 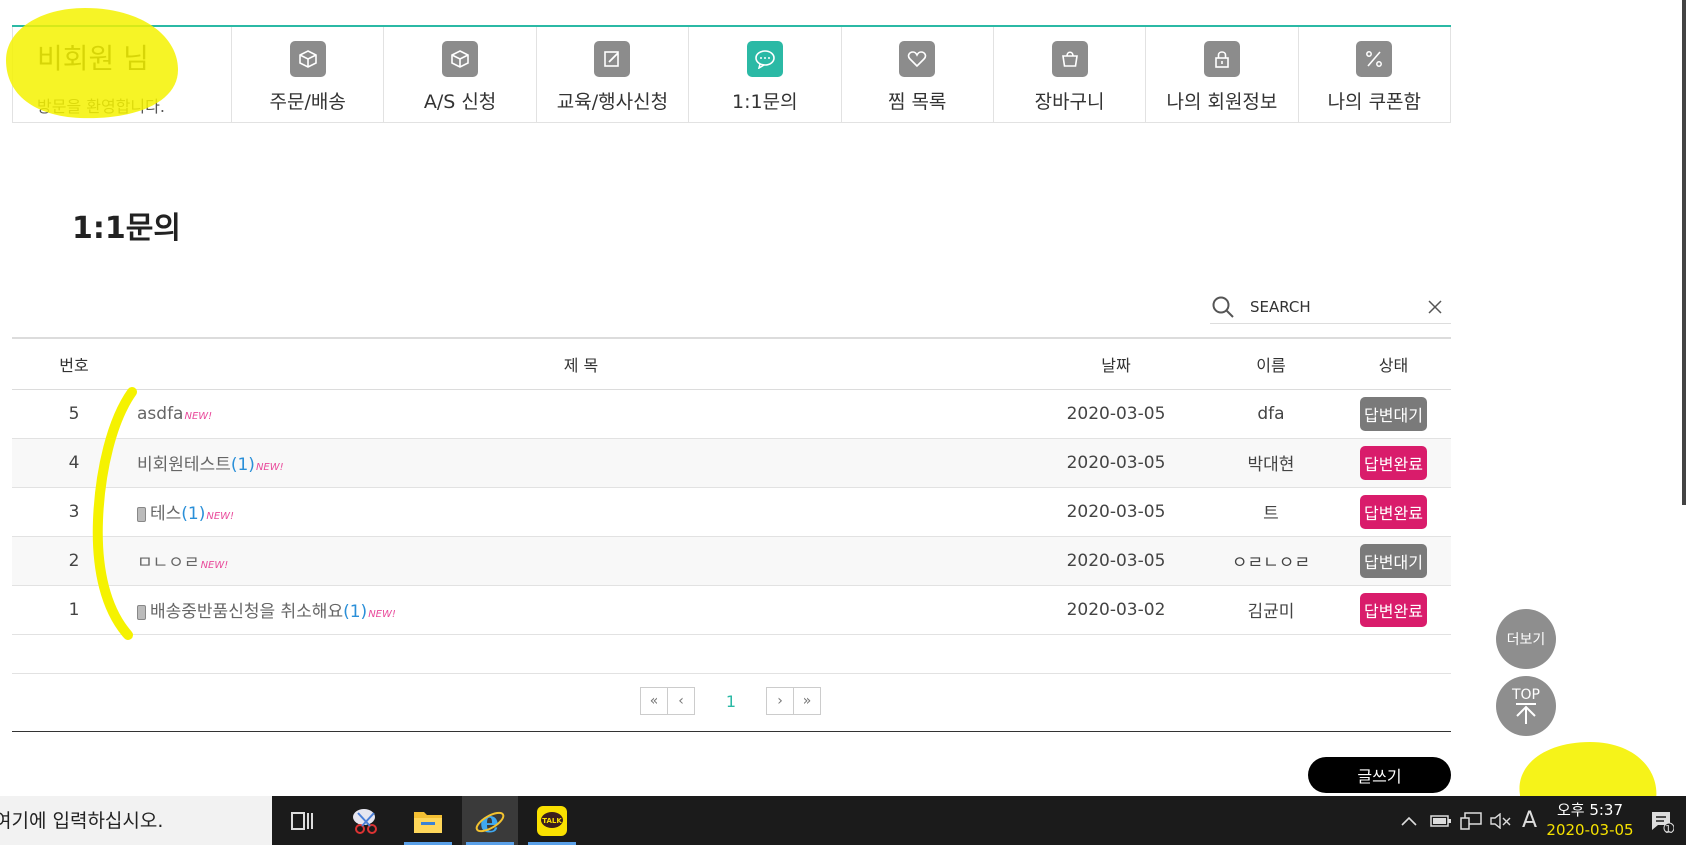 I want to click on row-title-link: 비회원테스트, so click(x=184, y=465).